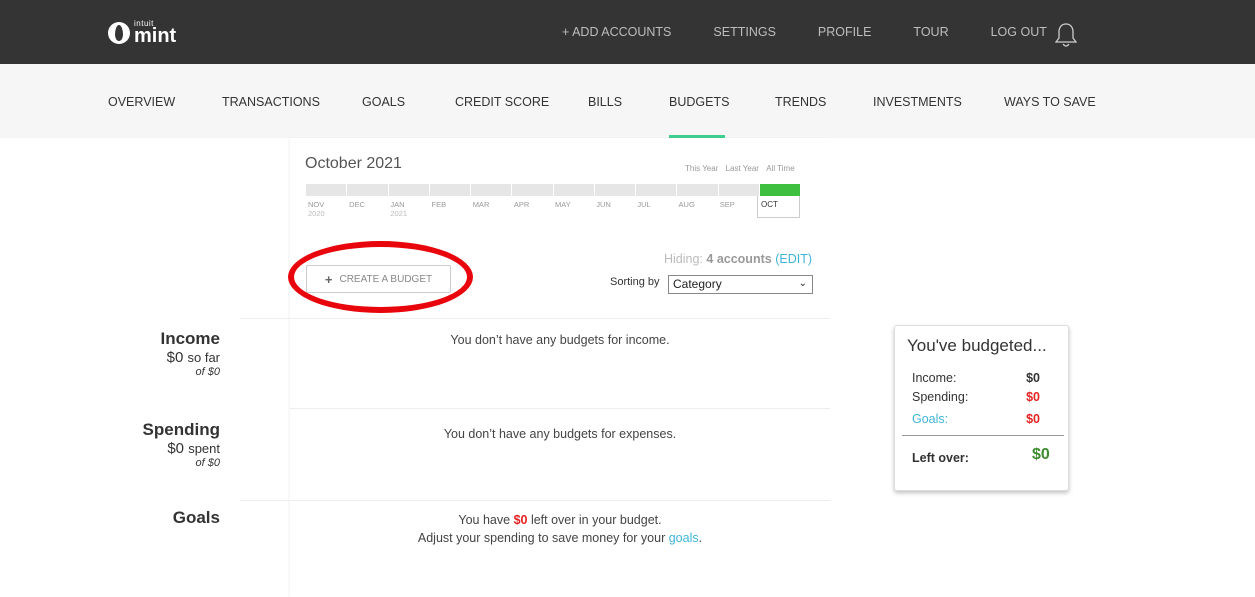 This screenshot has height=597, width=1255. I want to click on range-links: This Year Last Year All Time, so click(737, 168).